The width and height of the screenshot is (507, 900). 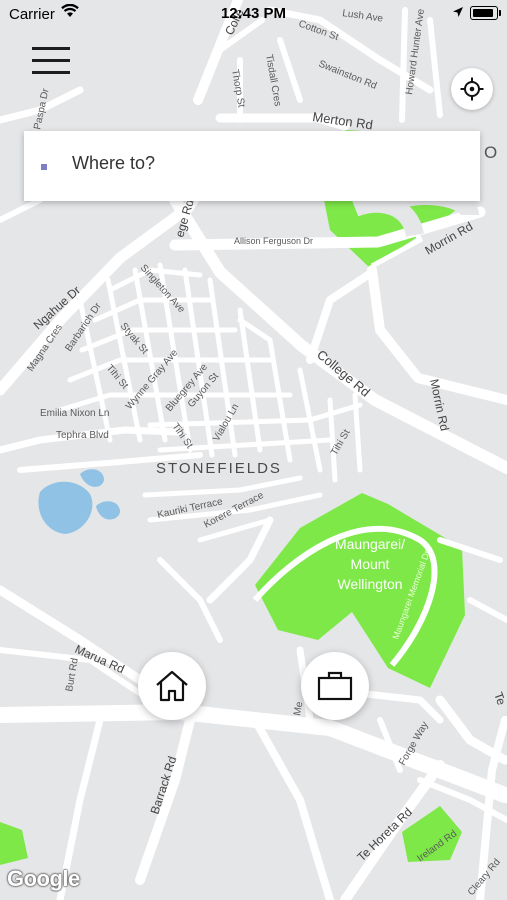 What do you see at coordinates (485, 13) in the screenshot?
I see `battery-icon` at bounding box center [485, 13].